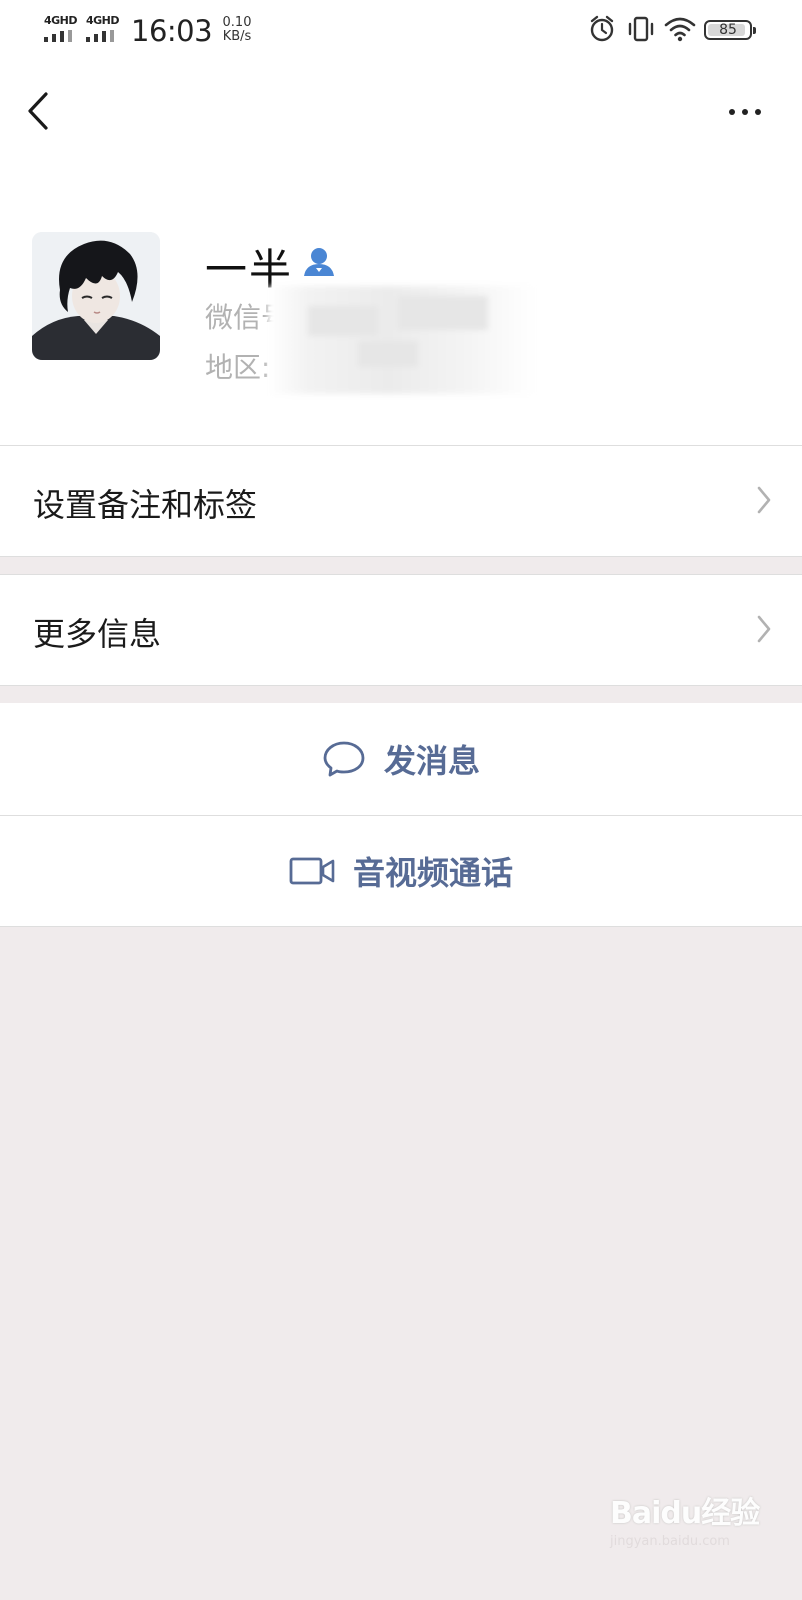 The width and height of the screenshot is (802, 1600). I want to click on set-remark-tags-label: 设置备注和标签, so click(145, 505).